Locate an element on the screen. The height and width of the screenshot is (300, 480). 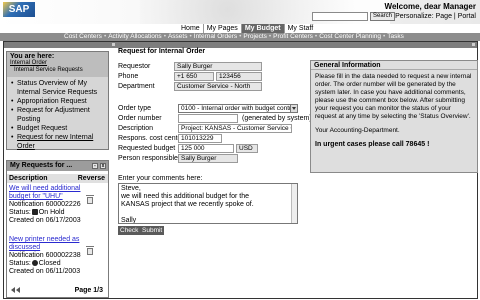
request-created: Created on 06/17/2003 is located at coordinates (45, 220).